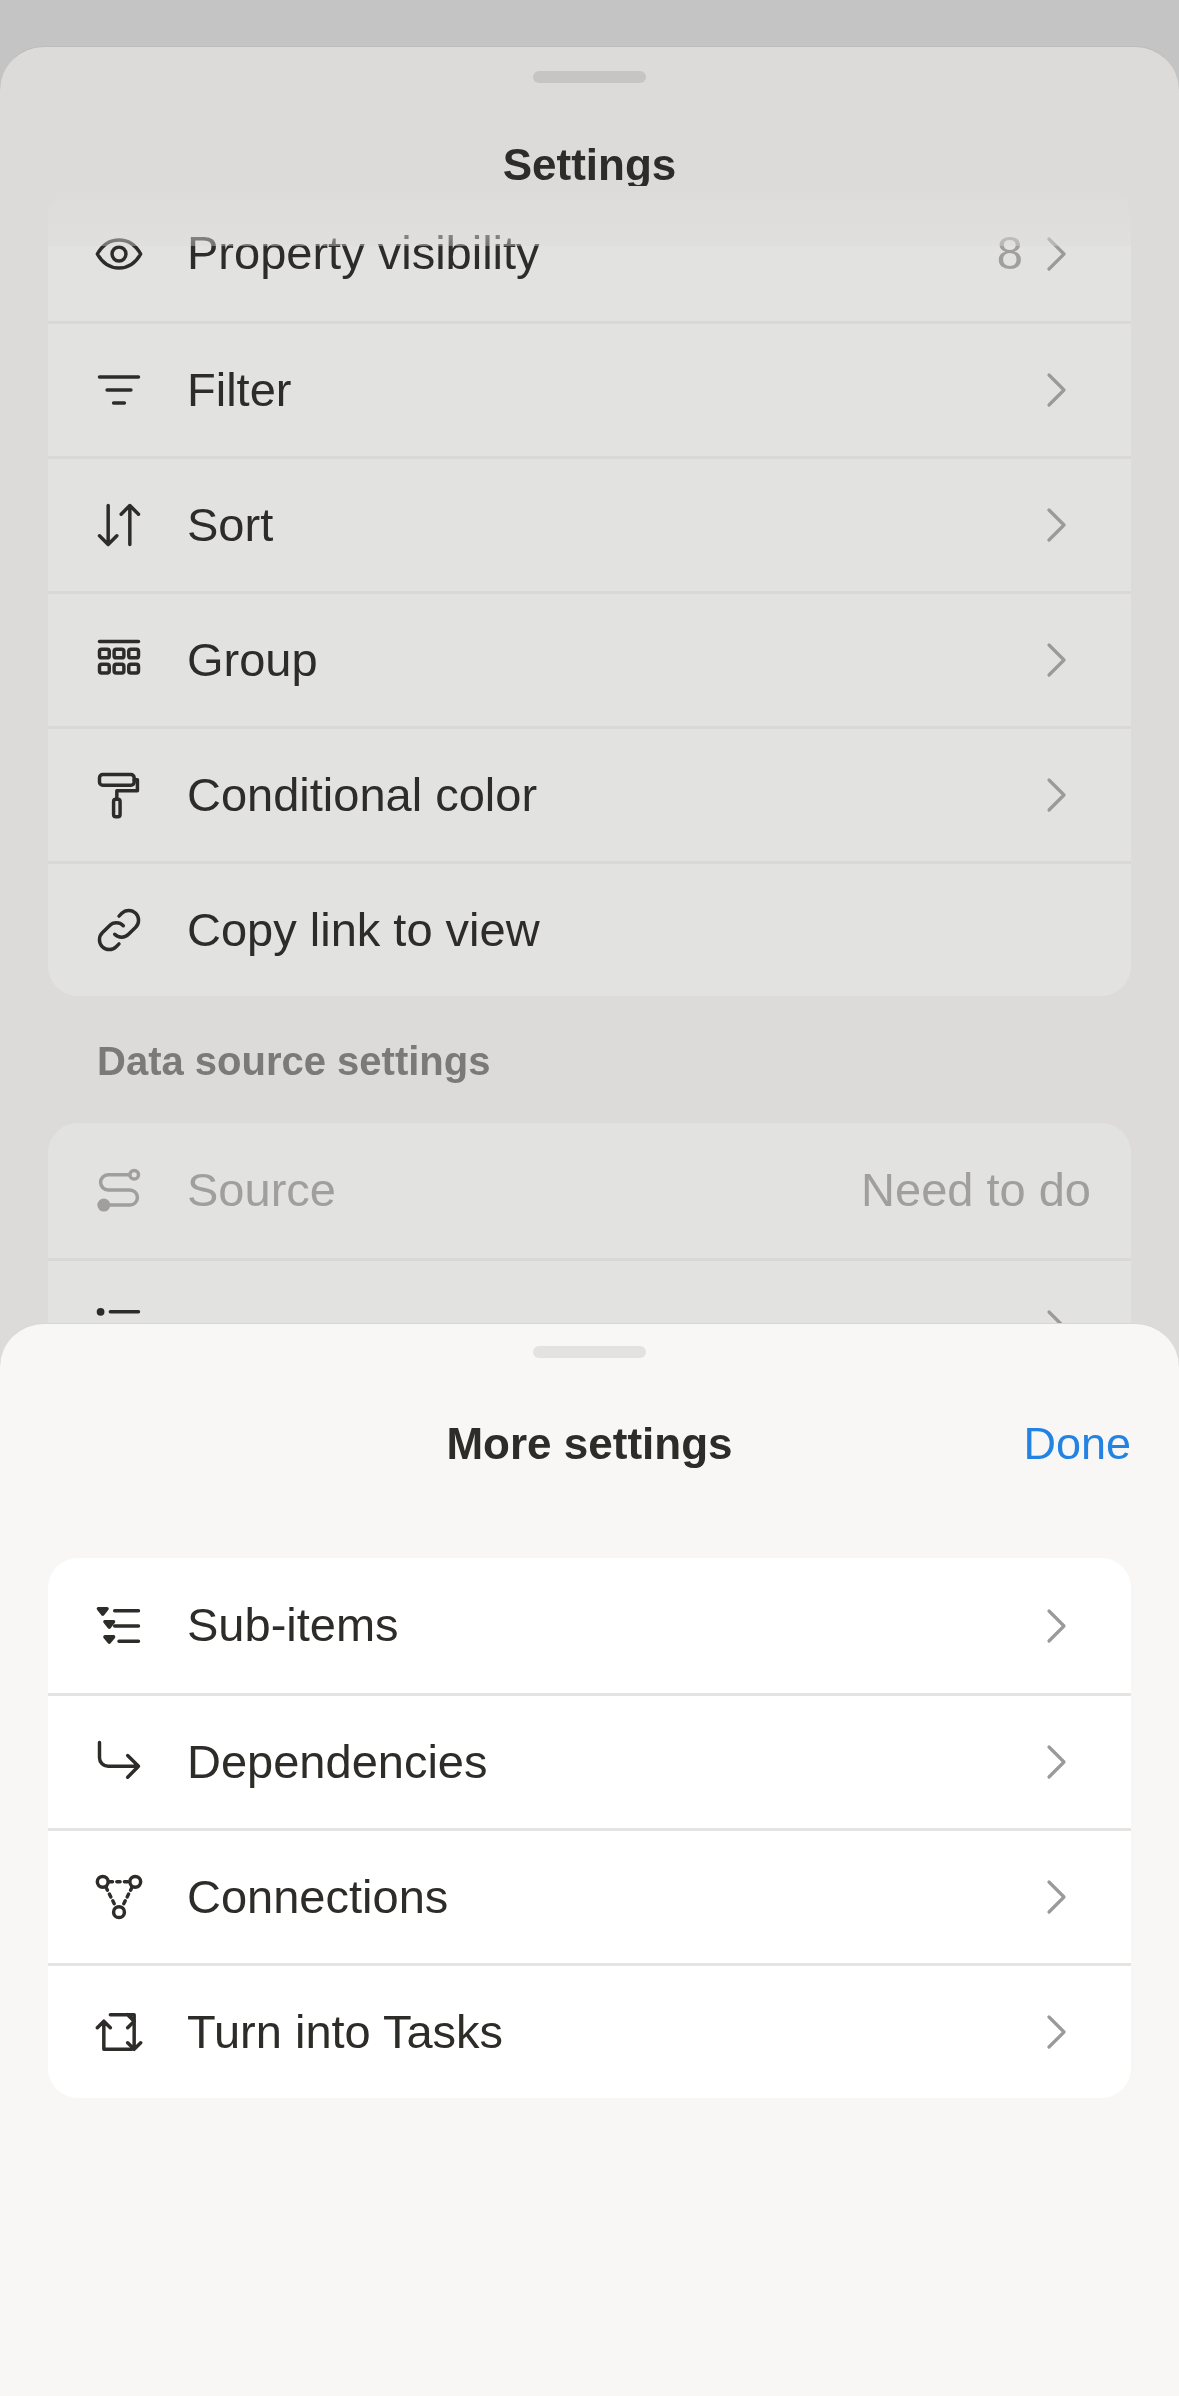 The image size is (1179, 2396). I want to click on row-value: 8, so click(1009, 253).